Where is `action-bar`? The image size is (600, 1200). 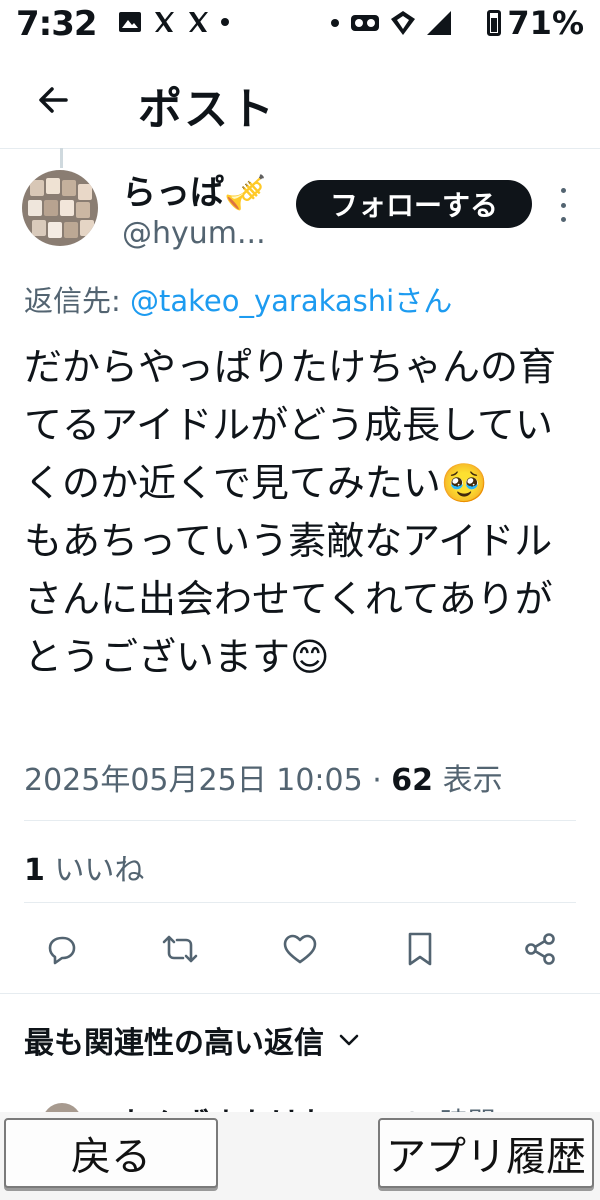
action-bar is located at coordinates (300, 950).